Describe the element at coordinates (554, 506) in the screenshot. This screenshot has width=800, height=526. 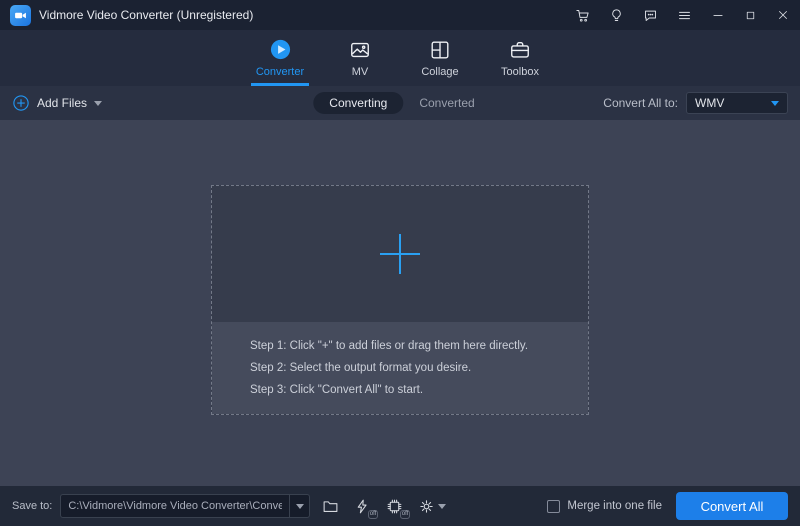
I see `merge-checkbox` at that location.